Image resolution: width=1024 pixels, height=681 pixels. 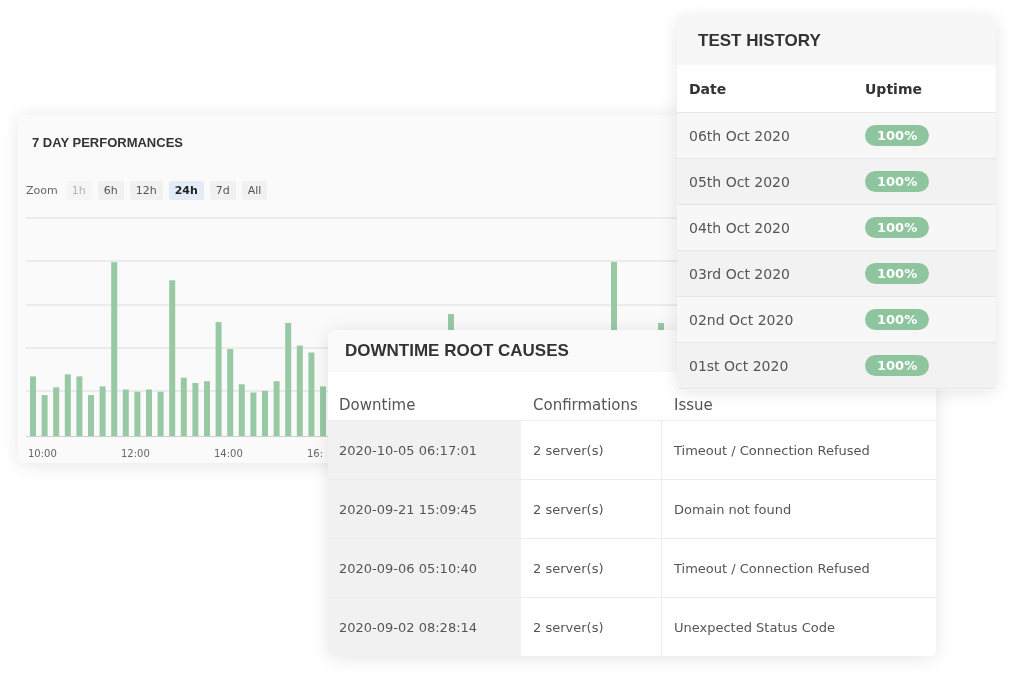 I want to click on column-header: Date, so click(x=708, y=88).